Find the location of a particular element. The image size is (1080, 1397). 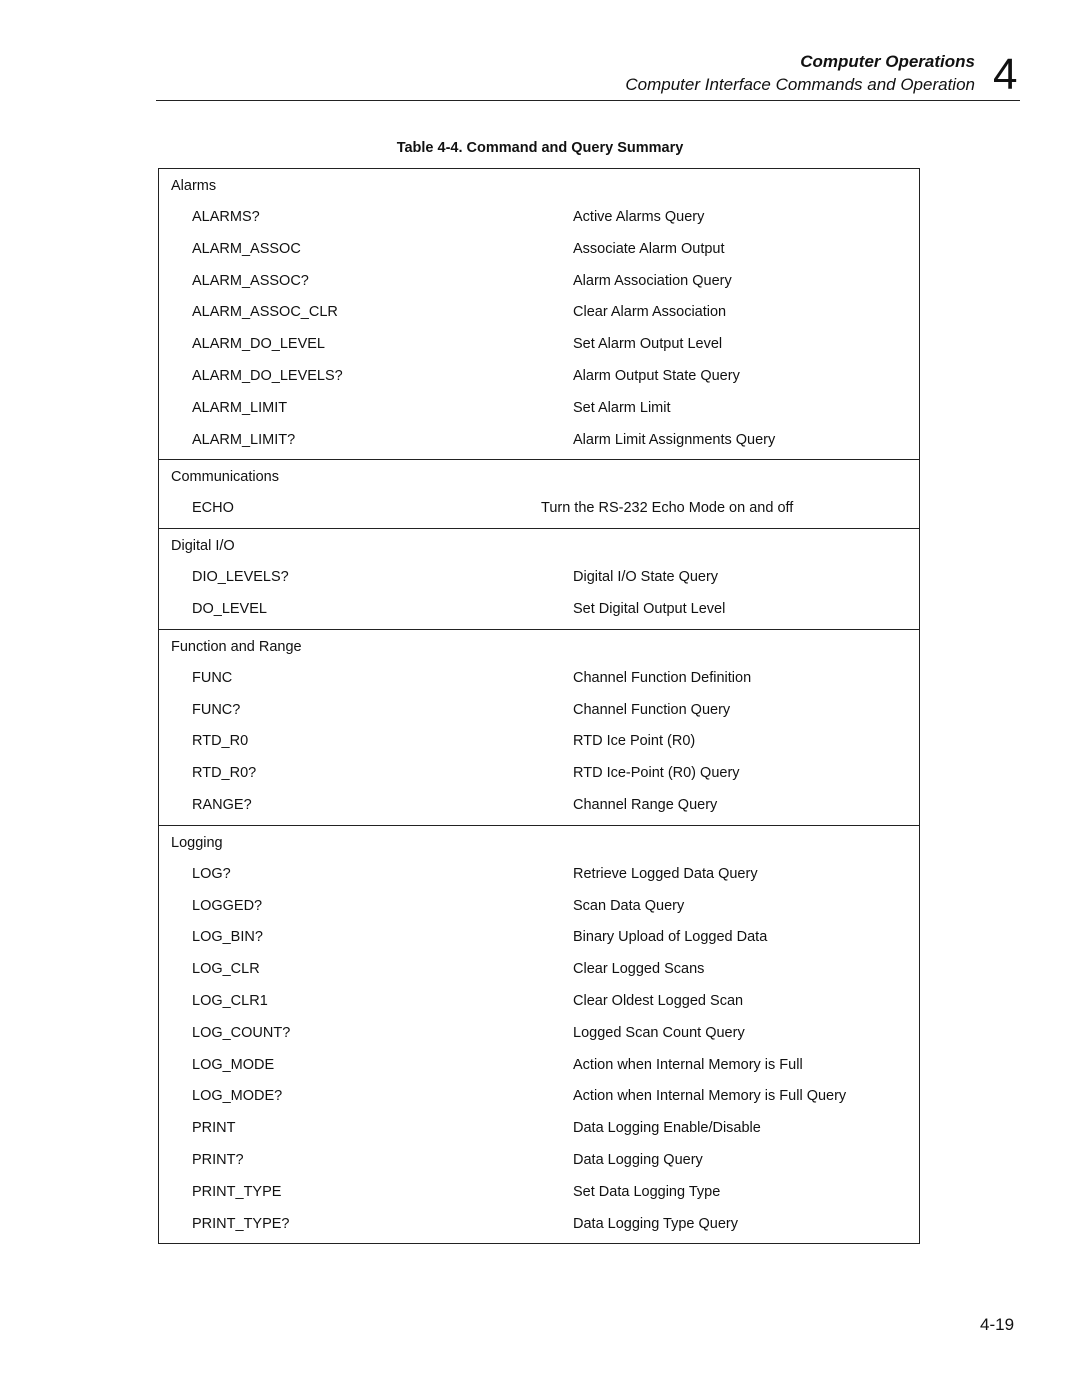

command-name: LOG_CLR1 is located at coordinates (230, 1000).